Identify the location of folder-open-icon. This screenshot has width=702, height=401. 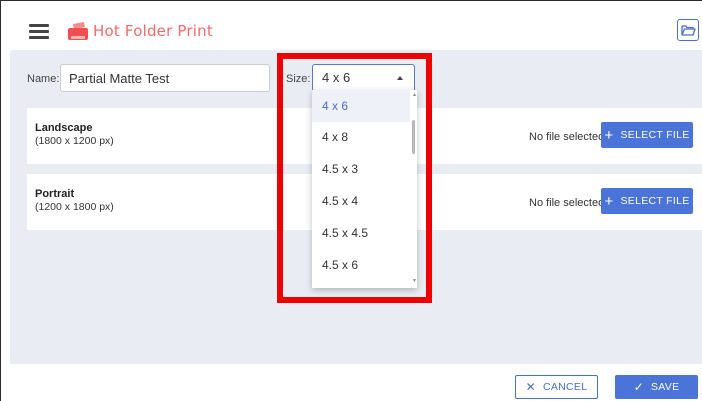
(688, 30).